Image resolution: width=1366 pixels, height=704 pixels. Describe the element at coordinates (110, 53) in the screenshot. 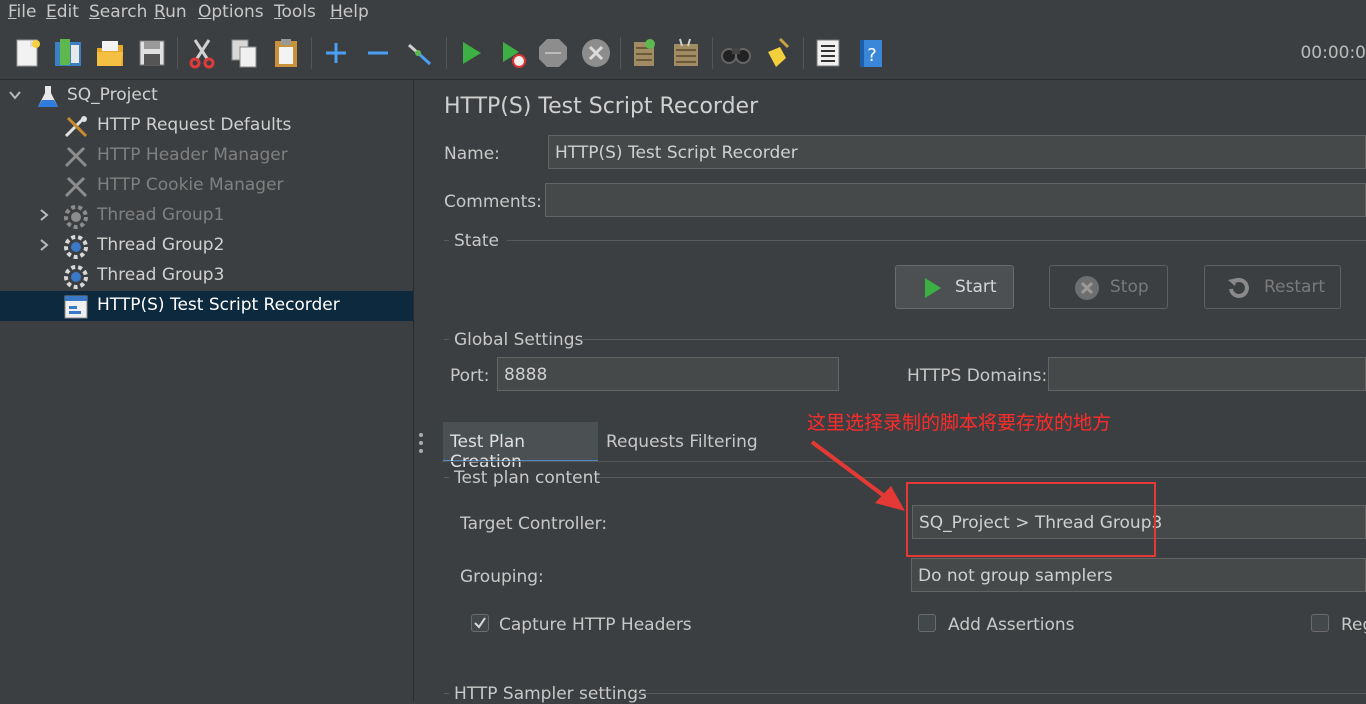

I see `open-icon` at that location.